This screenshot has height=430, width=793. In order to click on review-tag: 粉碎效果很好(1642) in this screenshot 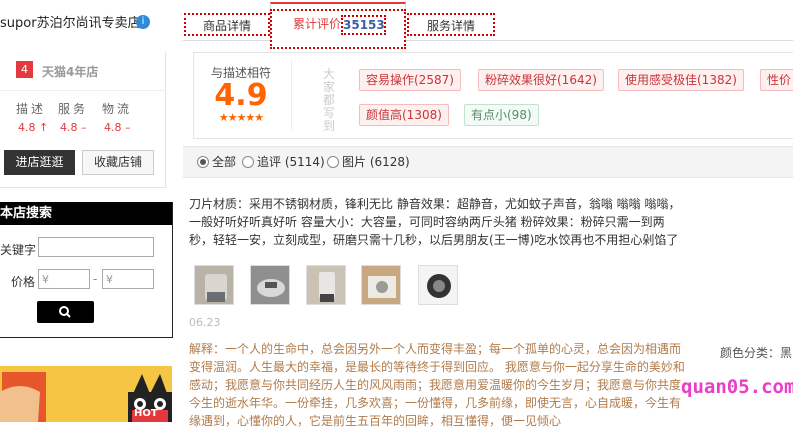, I will do `click(541, 80)`.